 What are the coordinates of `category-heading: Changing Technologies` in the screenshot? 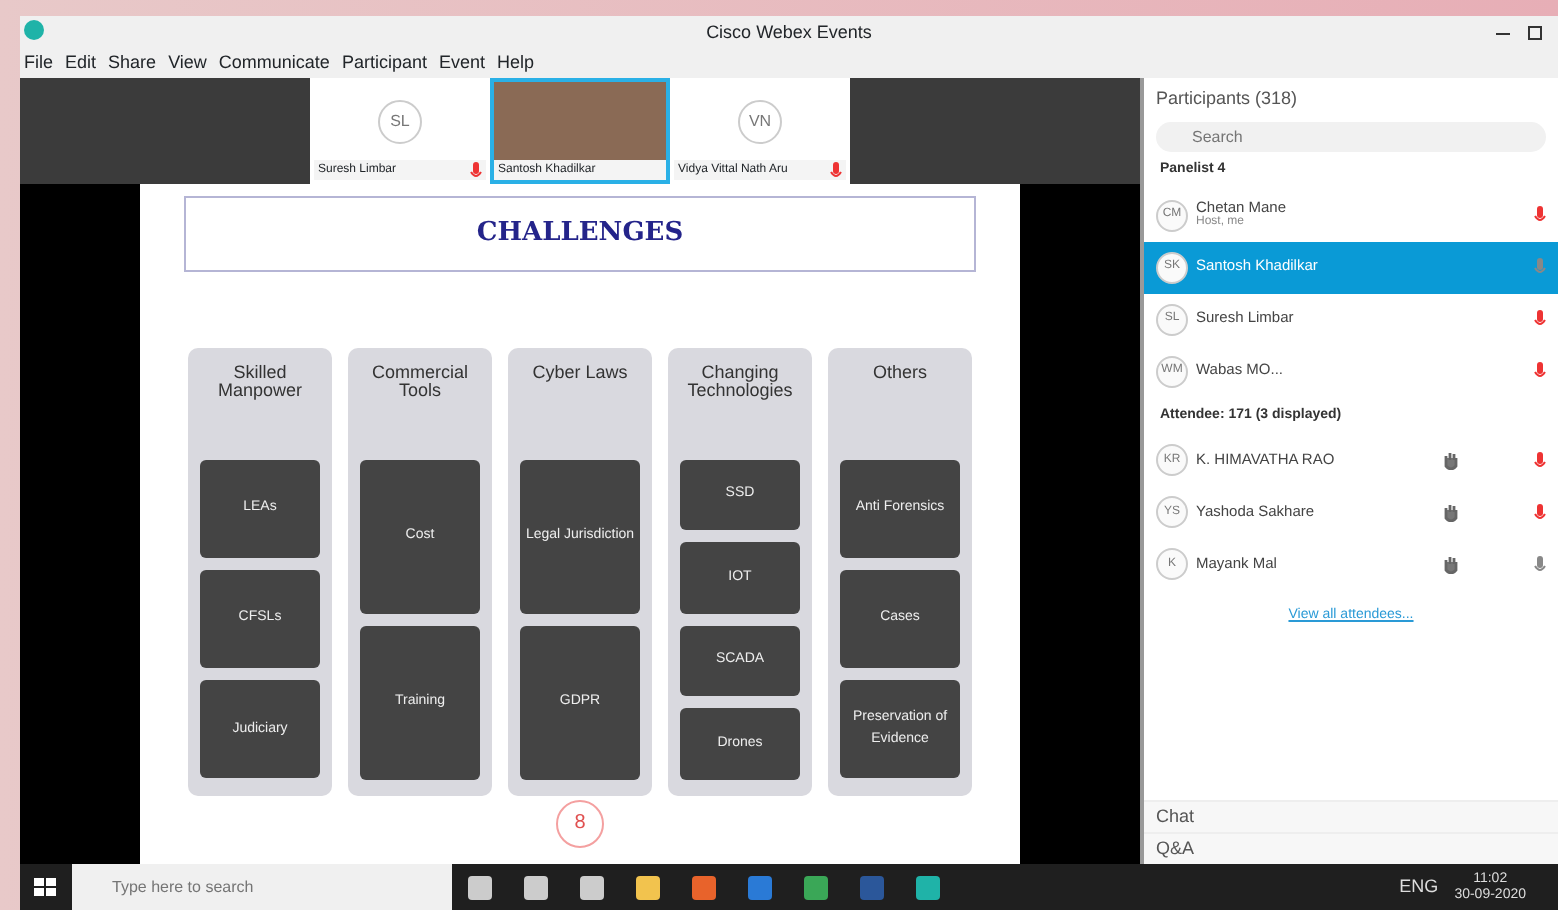 It's located at (740, 384).